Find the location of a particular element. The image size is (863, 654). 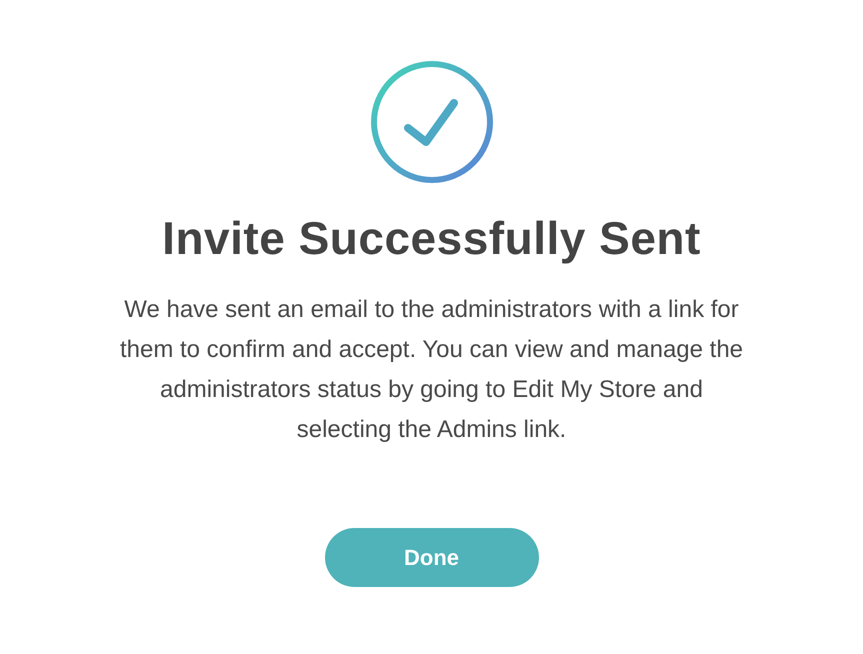

title: Invite Successfully Sent is located at coordinates (431, 238).